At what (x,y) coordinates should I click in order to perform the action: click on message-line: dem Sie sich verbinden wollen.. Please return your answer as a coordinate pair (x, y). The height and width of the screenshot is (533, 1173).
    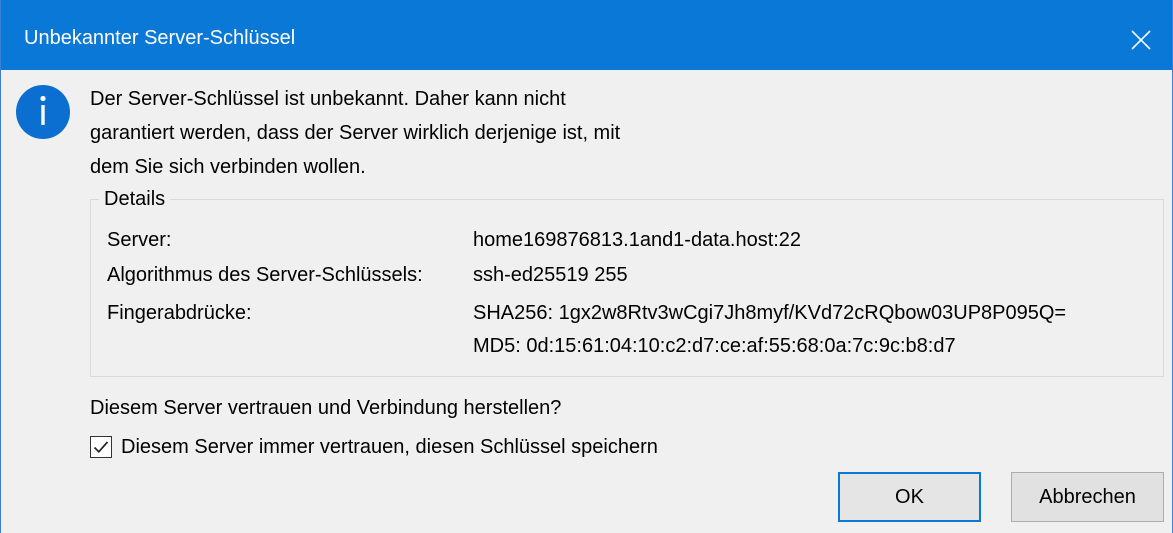
    Looking at the image, I should click on (228, 167).